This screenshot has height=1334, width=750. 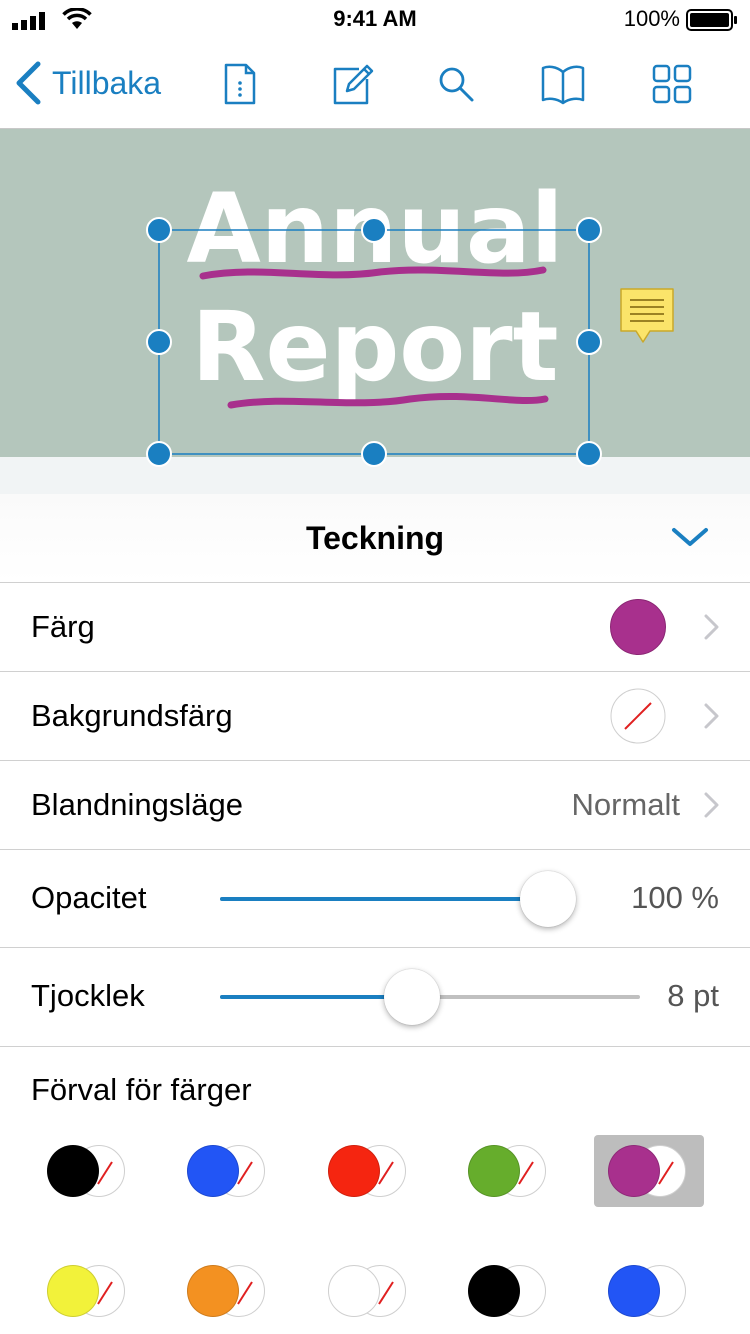 What do you see at coordinates (63, 626) in the screenshot?
I see `color-label: Färg` at bounding box center [63, 626].